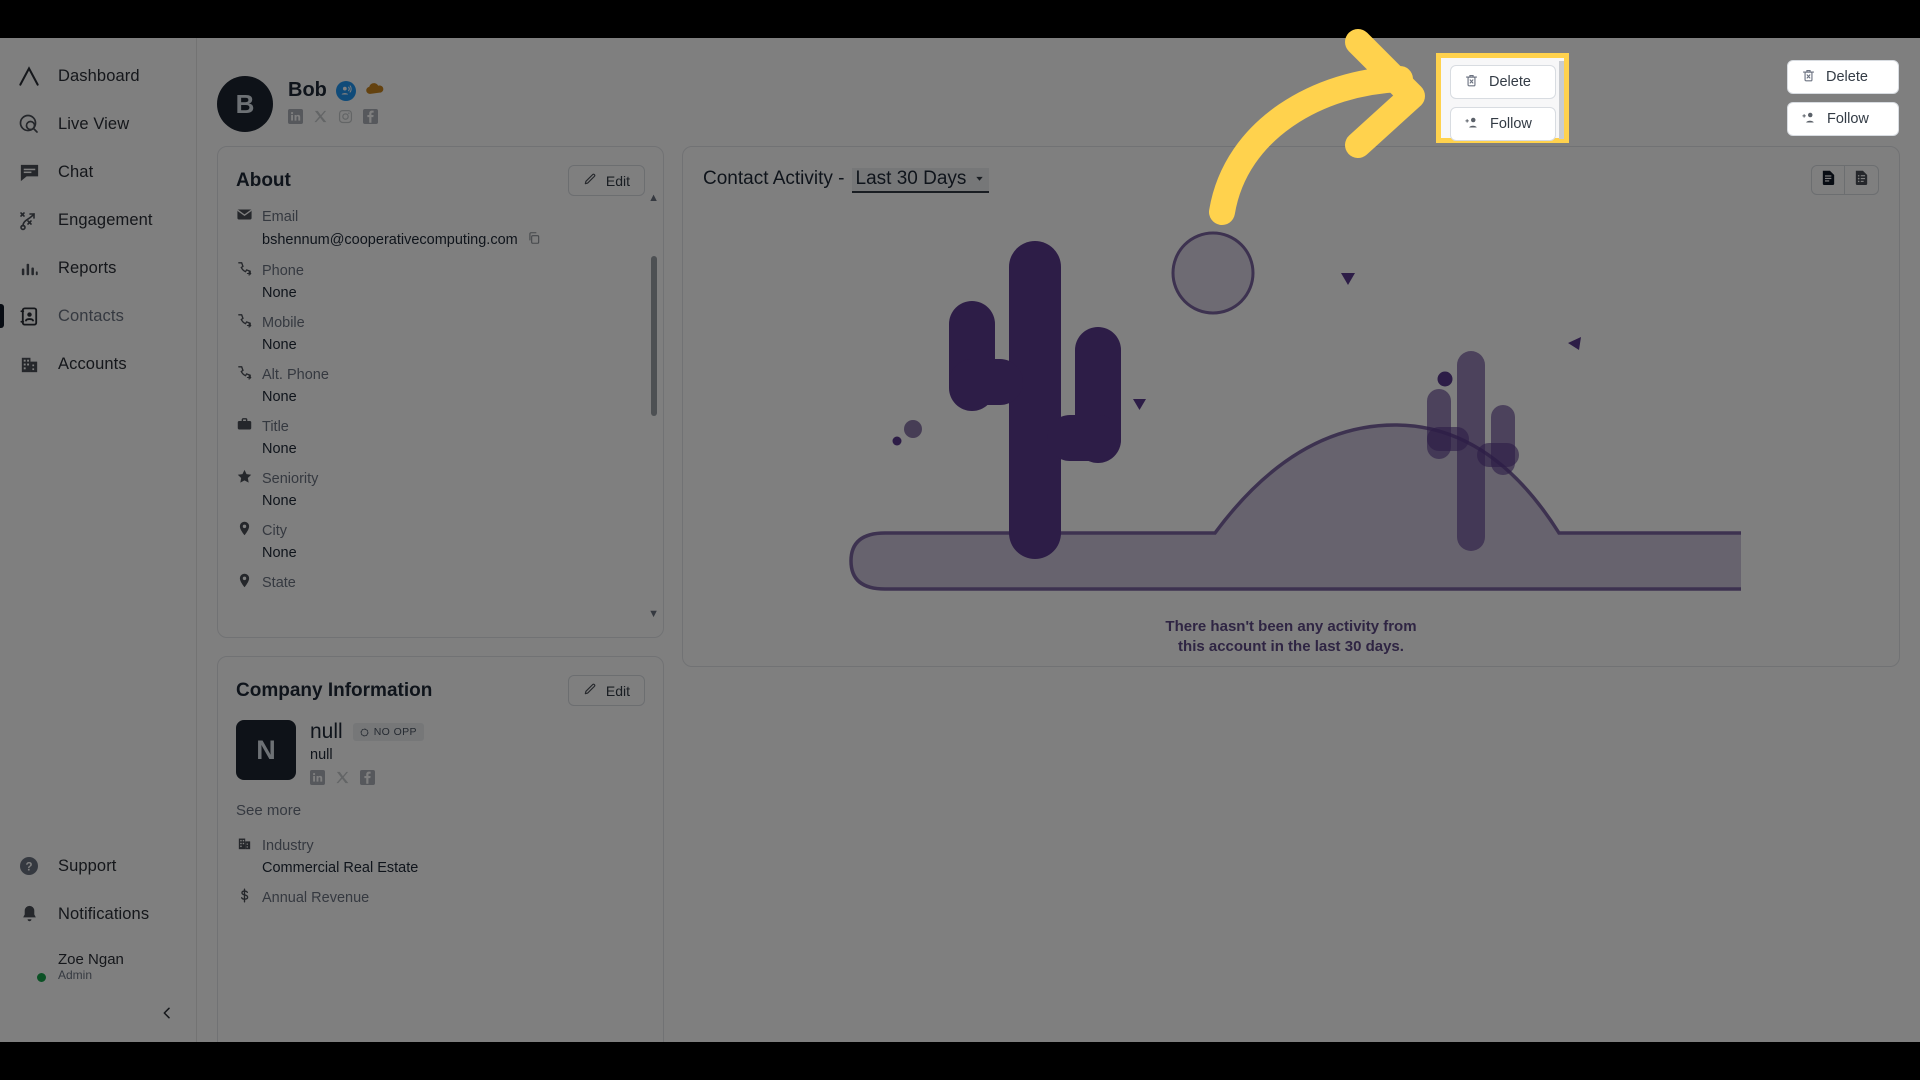  What do you see at coordinates (263, 180) in the screenshot?
I see `about-title: About` at bounding box center [263, 180].